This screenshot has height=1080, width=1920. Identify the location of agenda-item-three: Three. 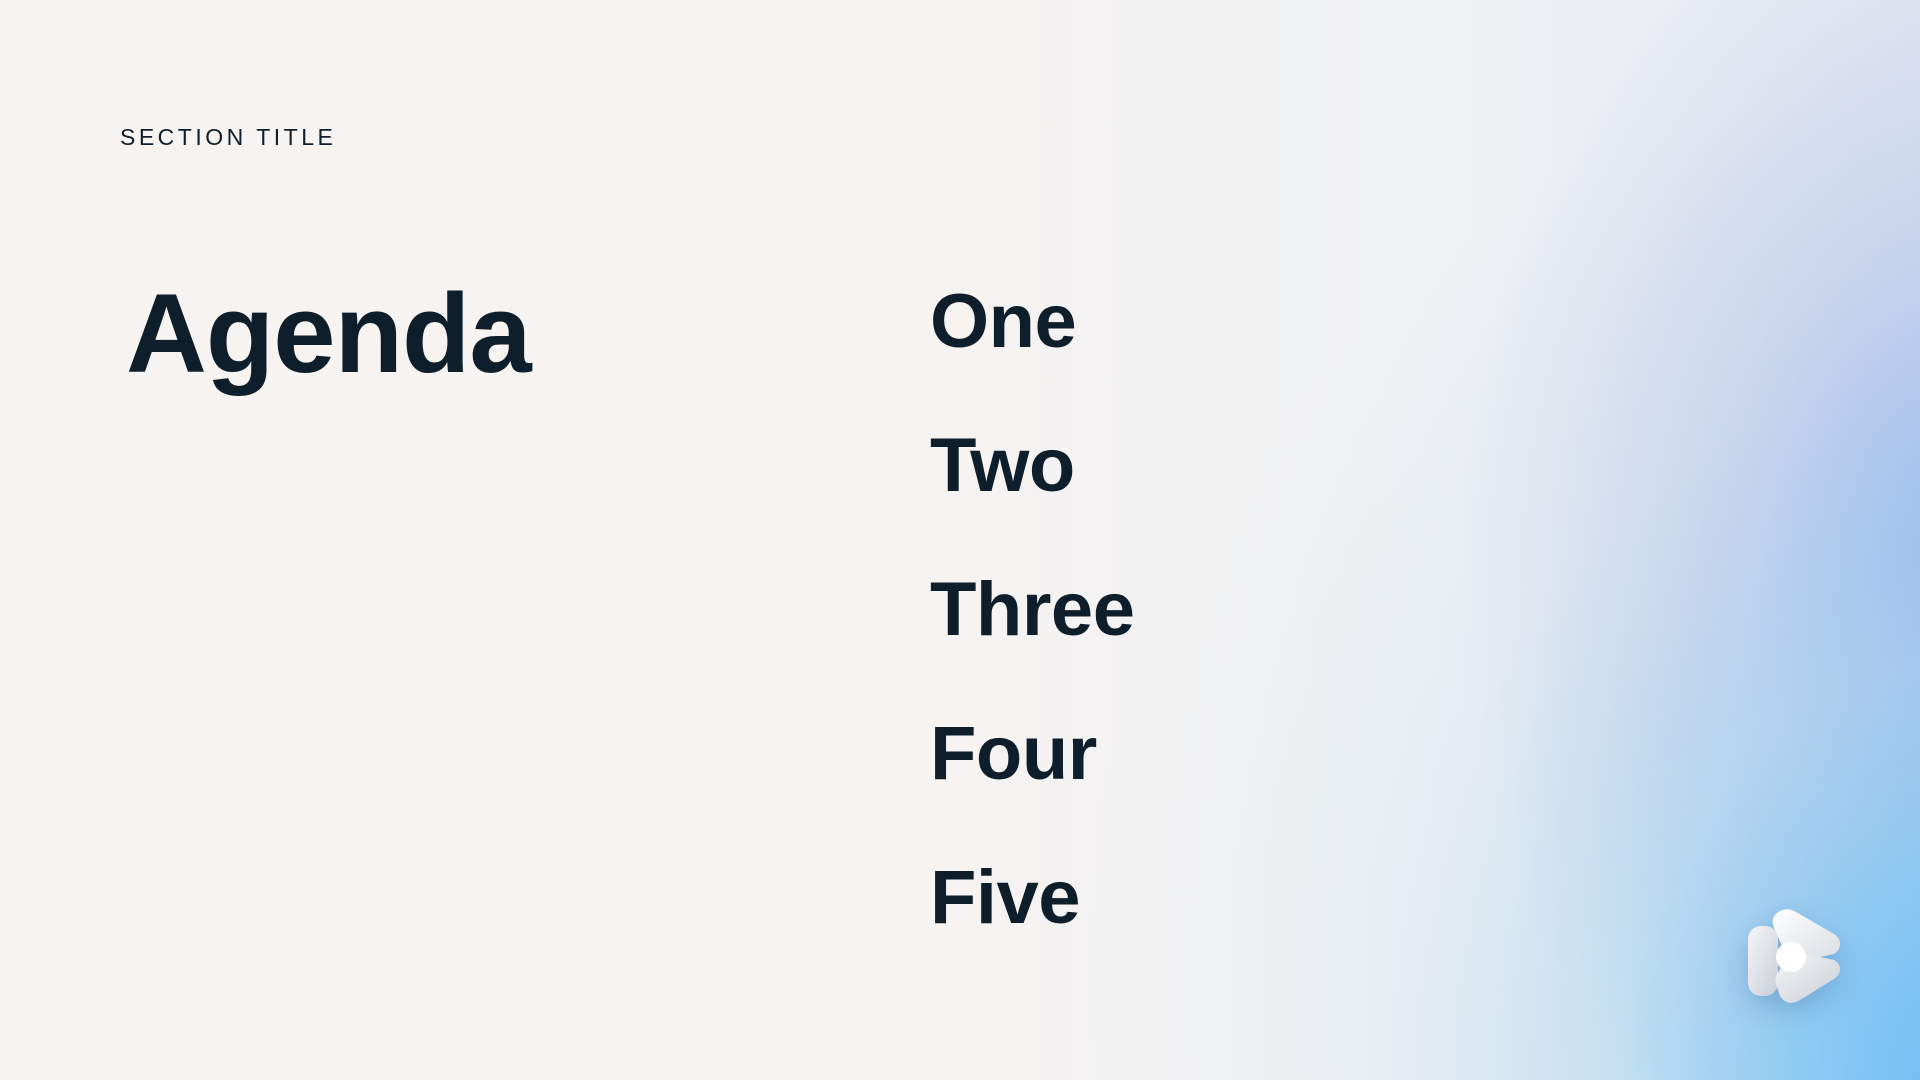
(1032, 609).